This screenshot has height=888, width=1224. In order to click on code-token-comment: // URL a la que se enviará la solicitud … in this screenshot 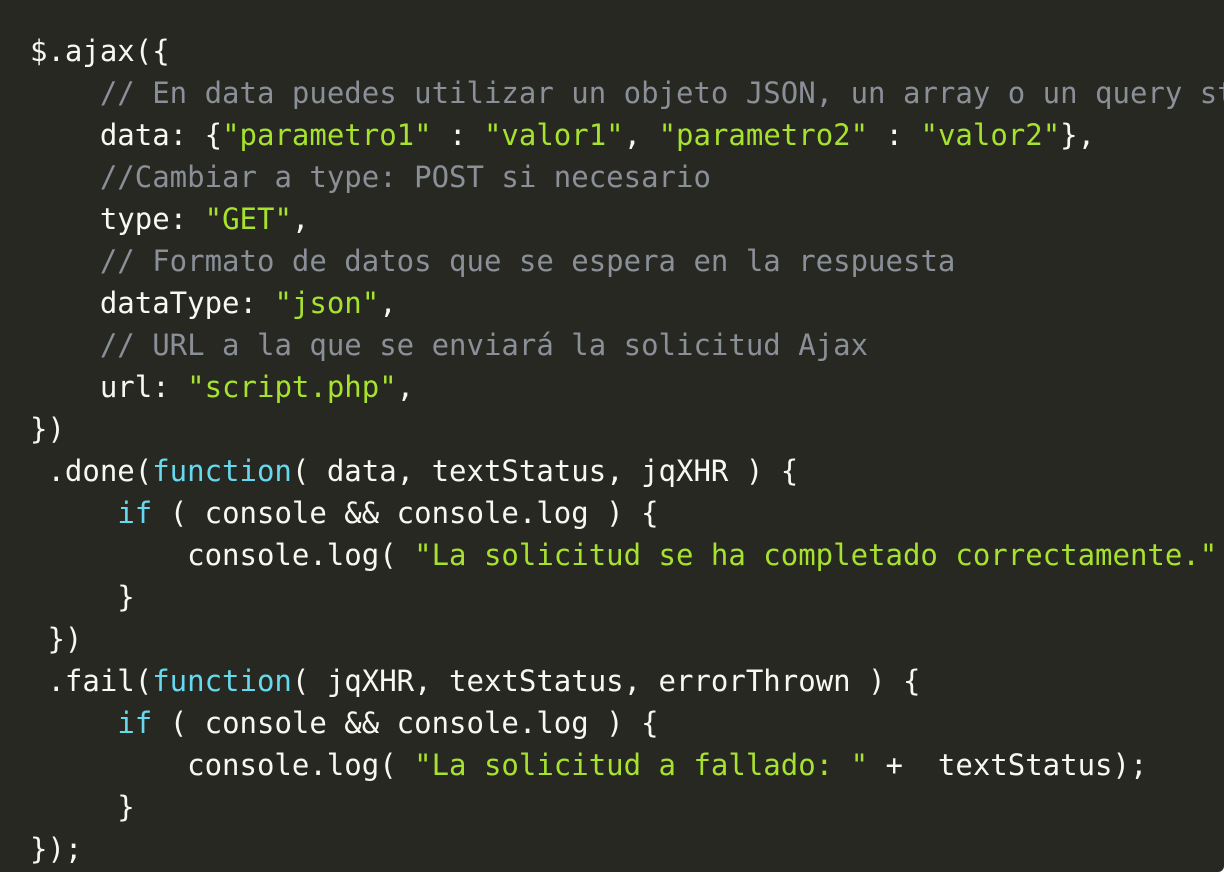, I will do `click(484, 345)`.